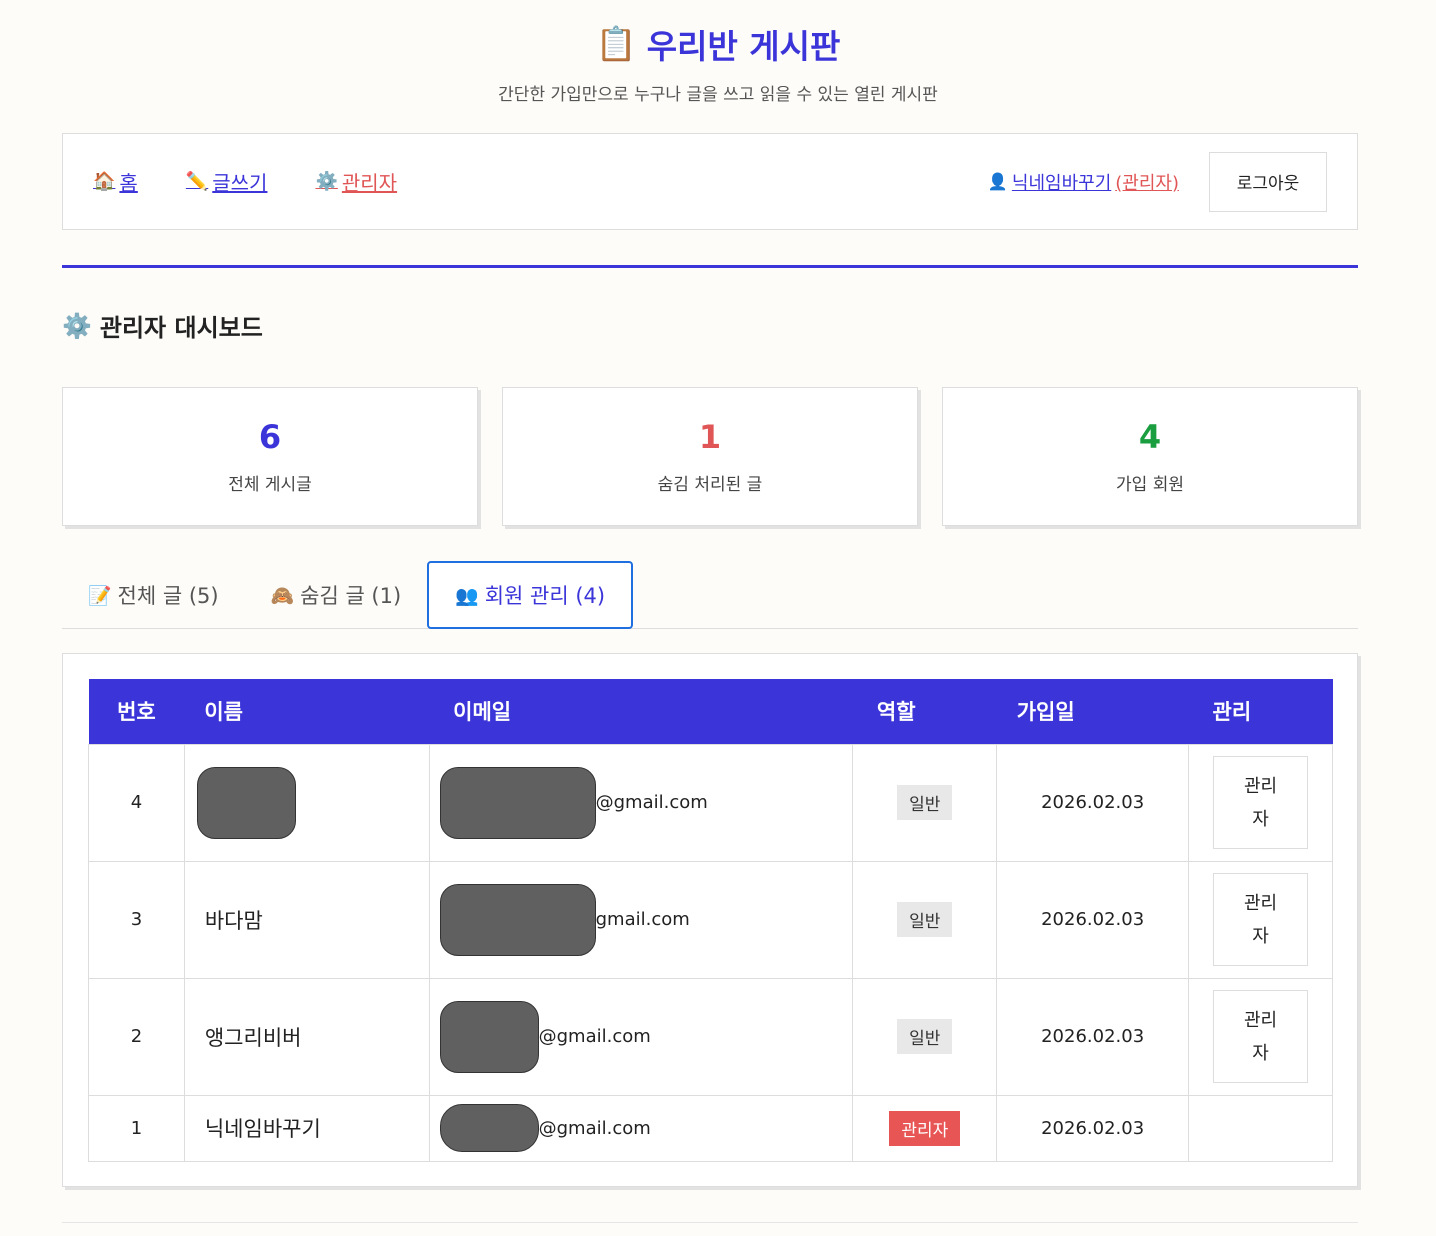 This screenshot has width=1436, height=1236. What do you see at coordinates (545, 596) in the screenshot?
I see `tab-label: 회원 관리 (4)` at bounding box center [545, 596].